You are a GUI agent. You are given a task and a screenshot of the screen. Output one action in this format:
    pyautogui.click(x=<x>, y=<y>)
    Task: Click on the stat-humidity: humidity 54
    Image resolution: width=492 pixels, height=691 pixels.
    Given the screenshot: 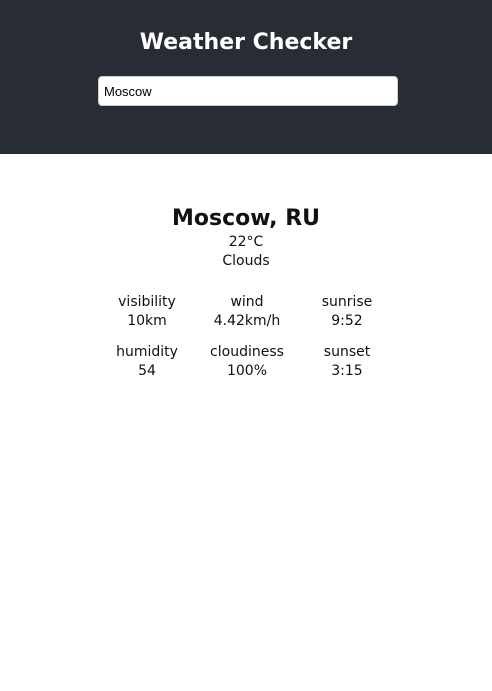 What is the action you would take?
    pyautogui.click(x=147, y=362)
    